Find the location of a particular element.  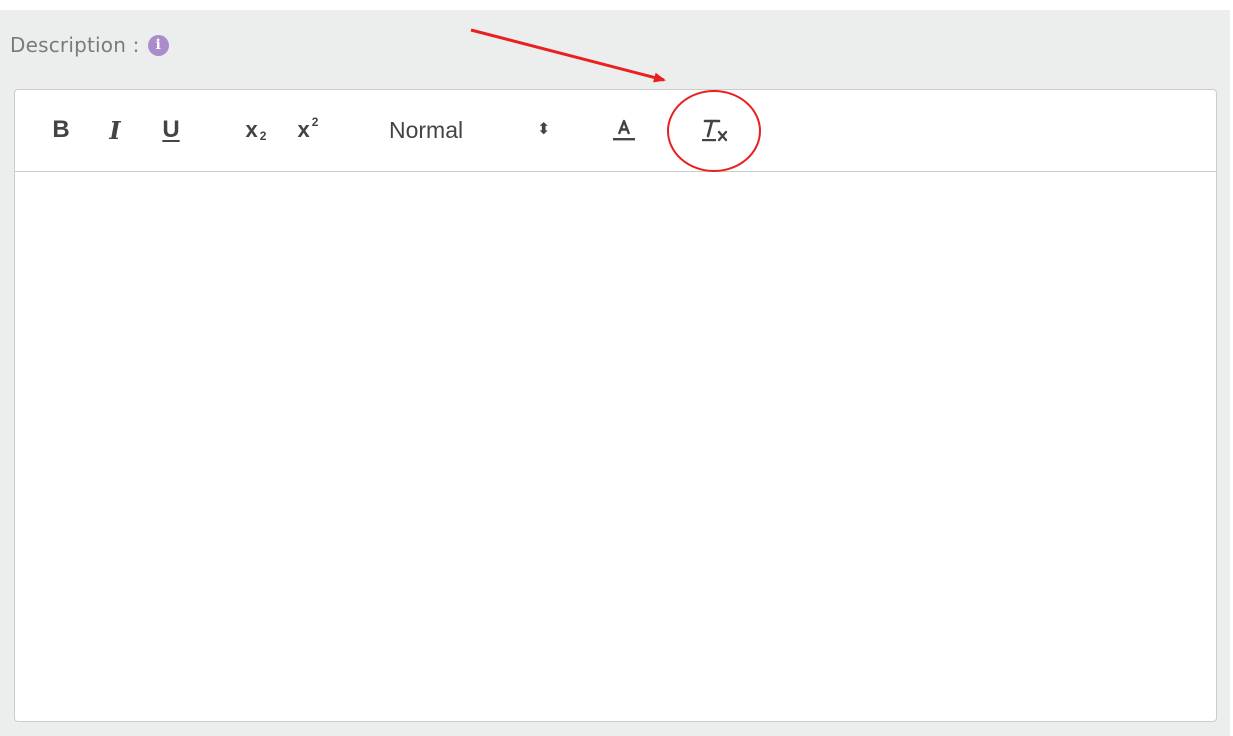

description-label-row: Description : i is located at coordinates (89, 45).